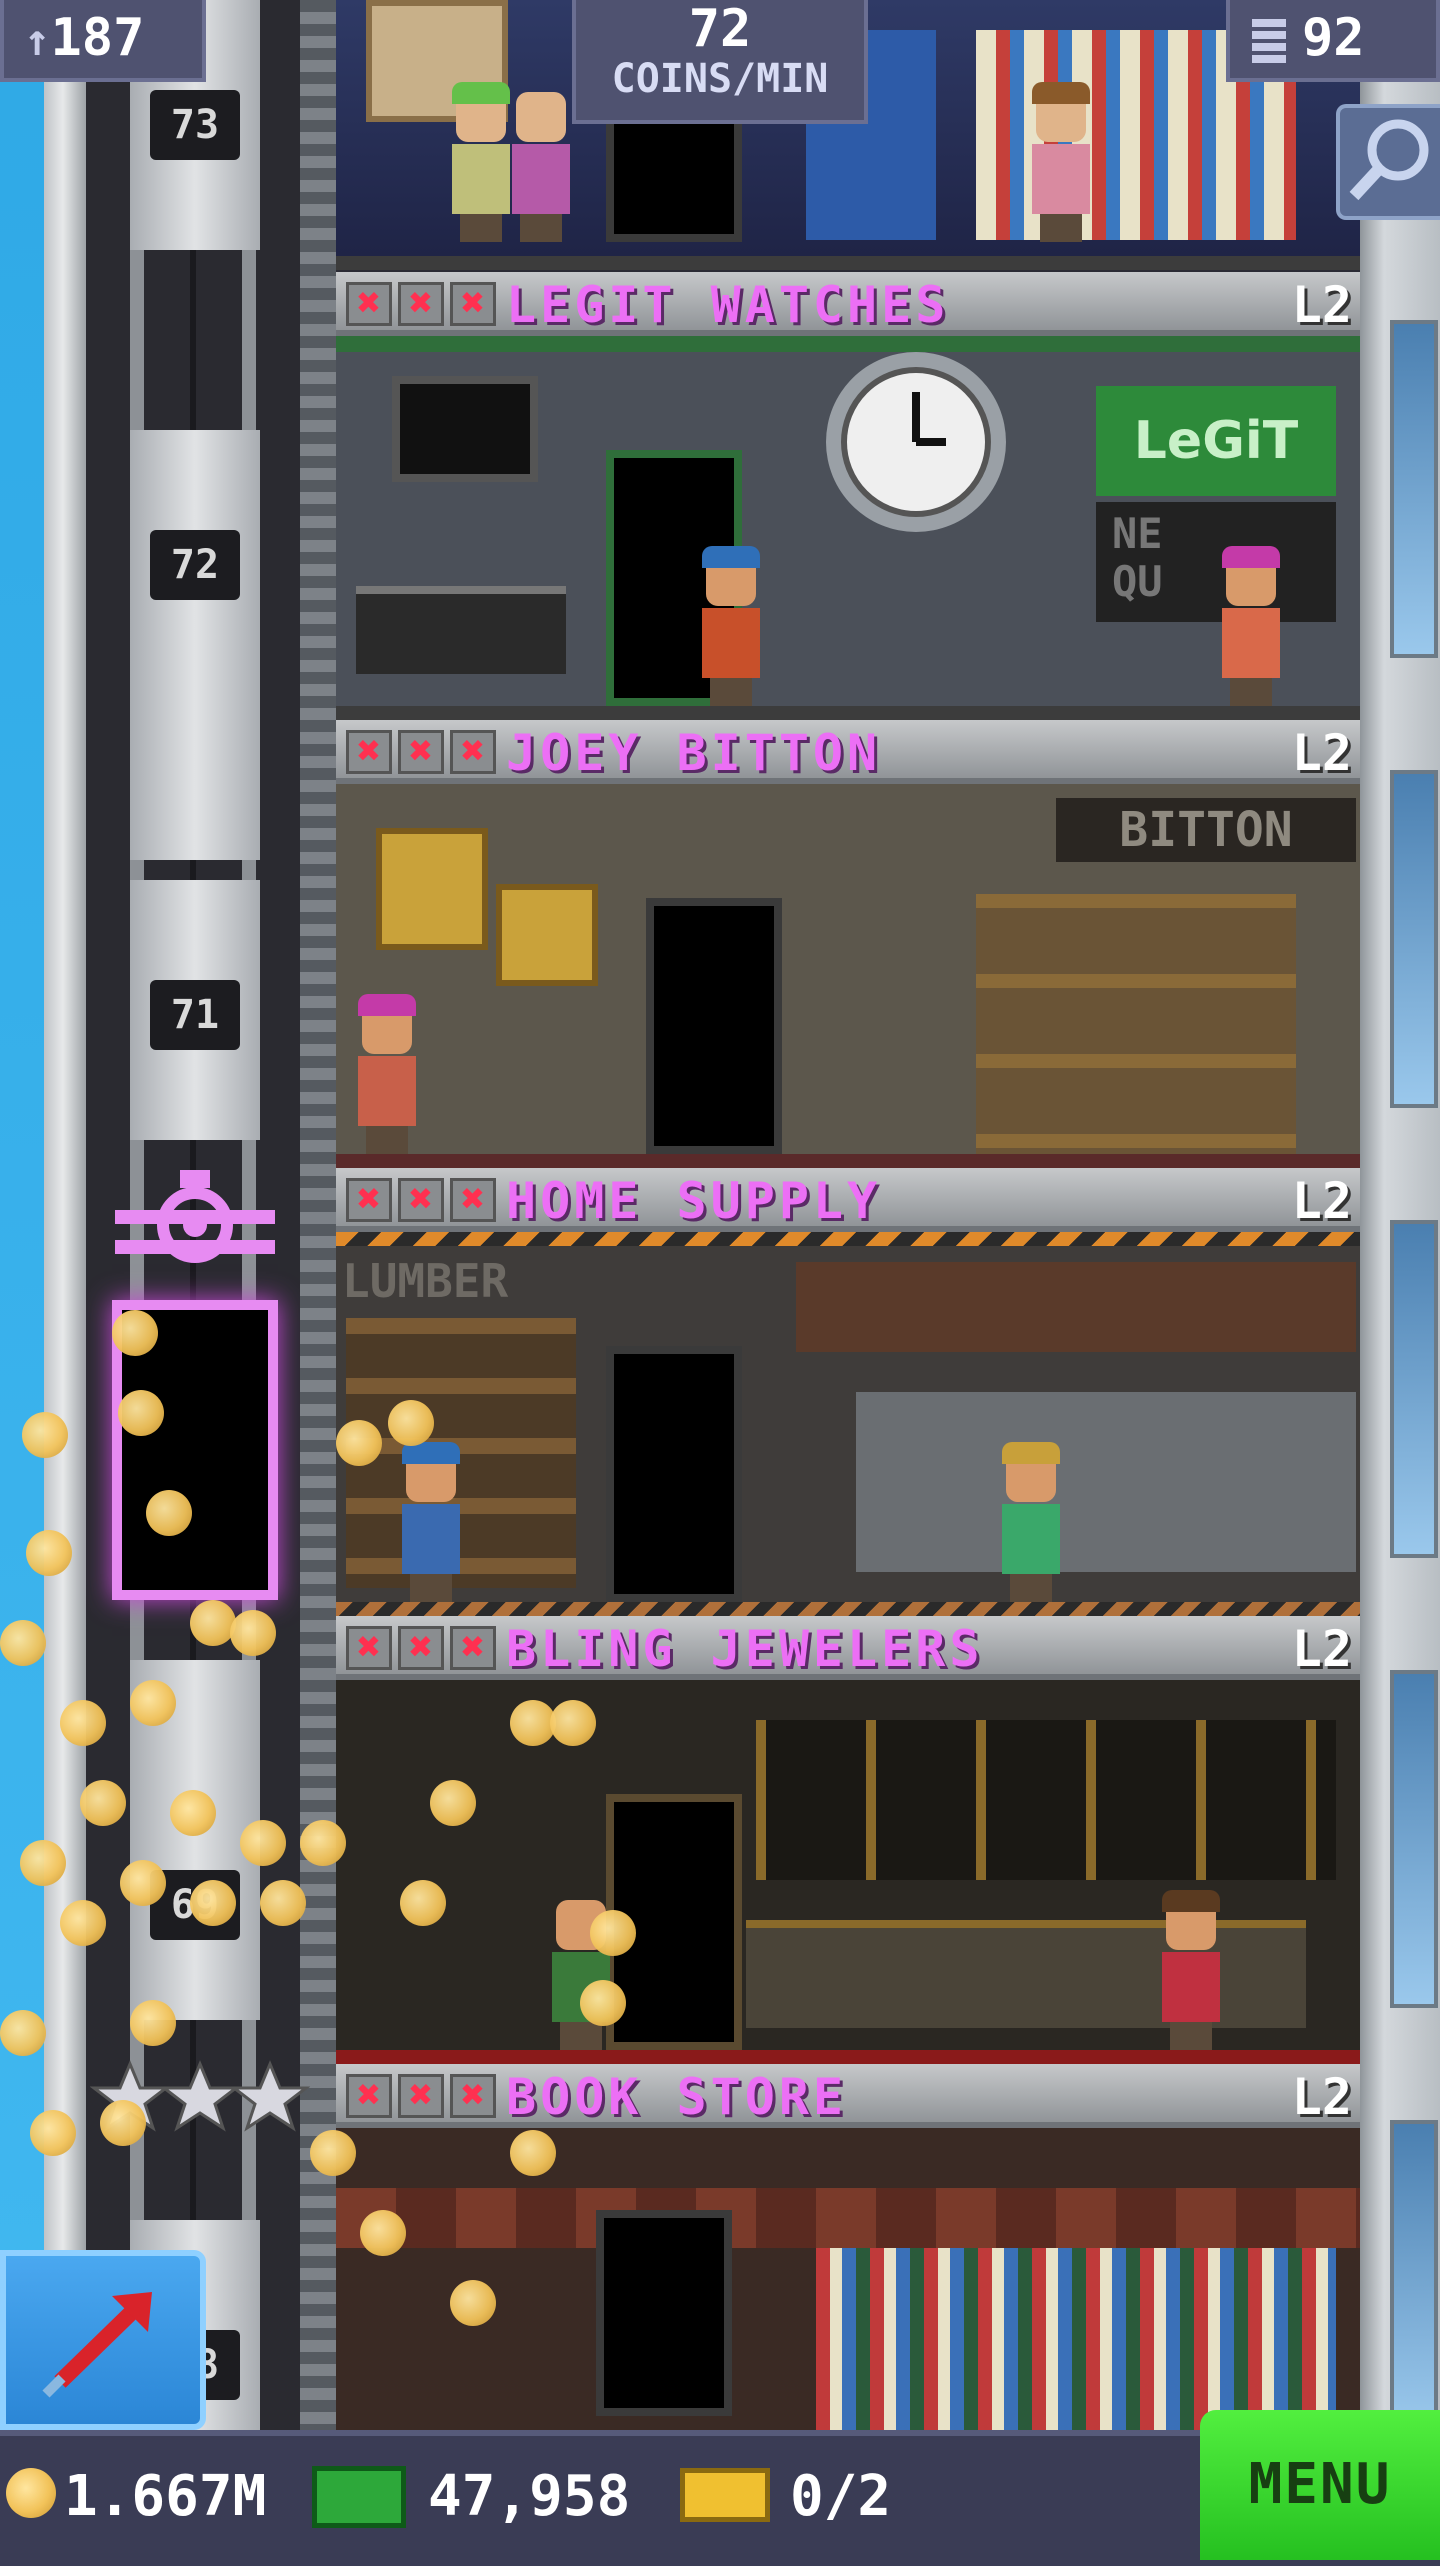  What do you see at coordinates (1046, 1800) in the screenshot?
I see `jewelry-display-wall` at bounding box center [1046, 1800].